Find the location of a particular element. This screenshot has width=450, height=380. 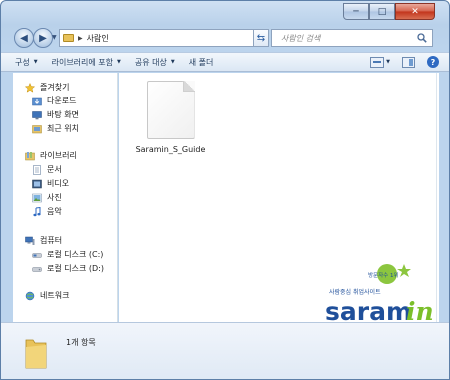

nav-item-documents: 문서 is located at coordinates (47, 169).